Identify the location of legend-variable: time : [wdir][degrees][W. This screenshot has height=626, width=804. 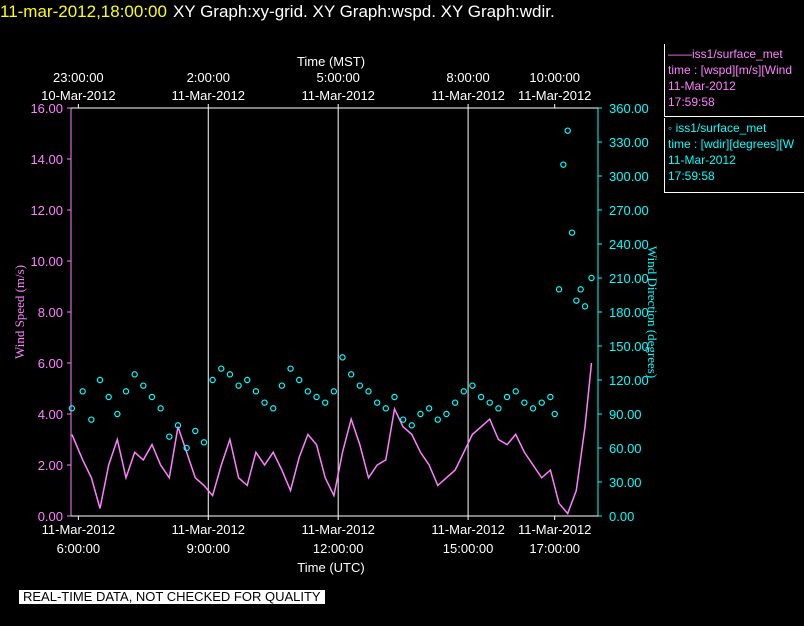
(731, 144).